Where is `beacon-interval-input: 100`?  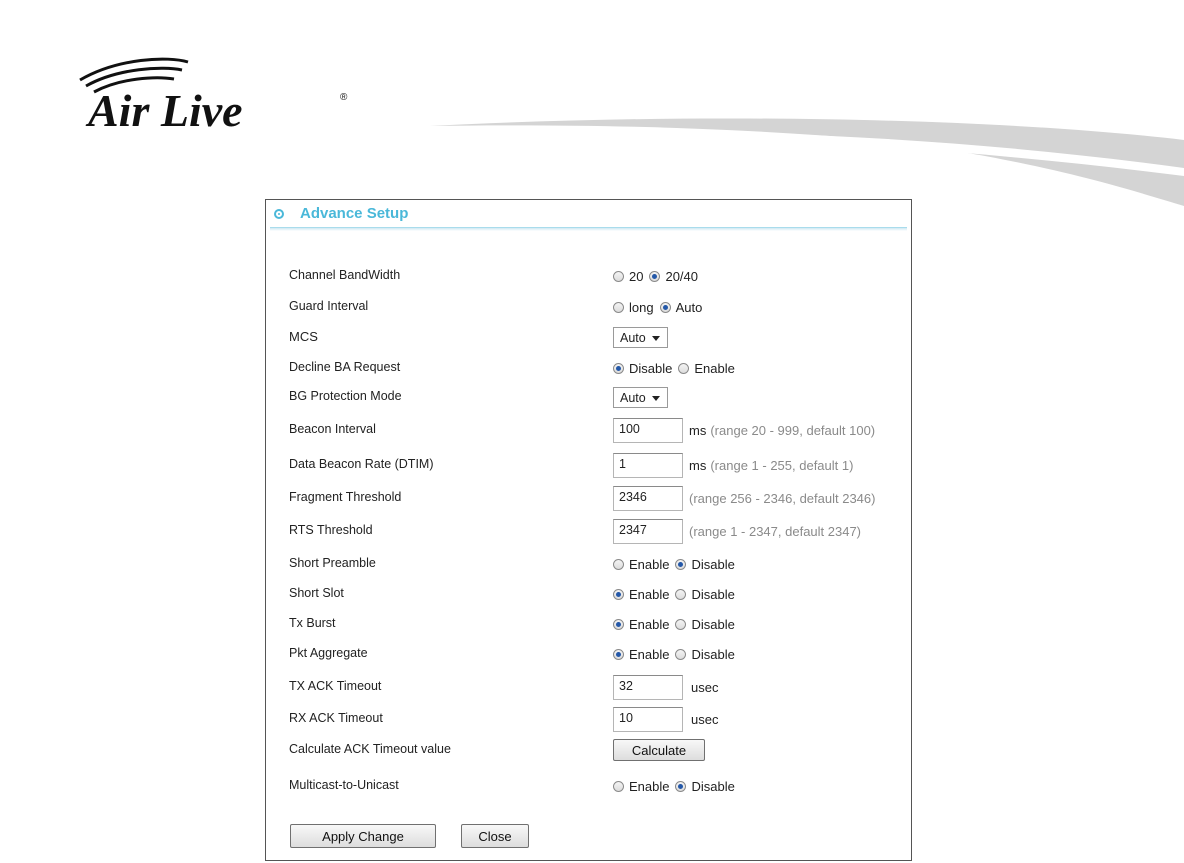
beacon-interval-input: 100 is located at coordinates (648, 430).